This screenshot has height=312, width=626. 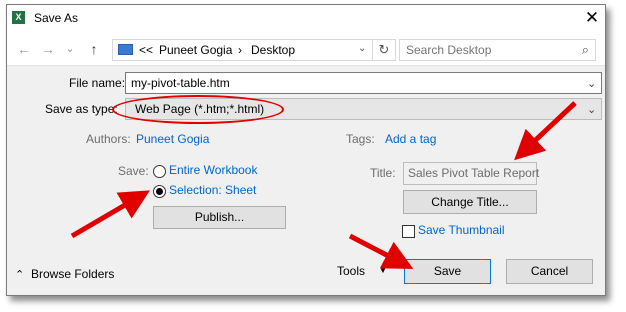 I want to click on arrow-to-selection, so click(x=110, y=214).